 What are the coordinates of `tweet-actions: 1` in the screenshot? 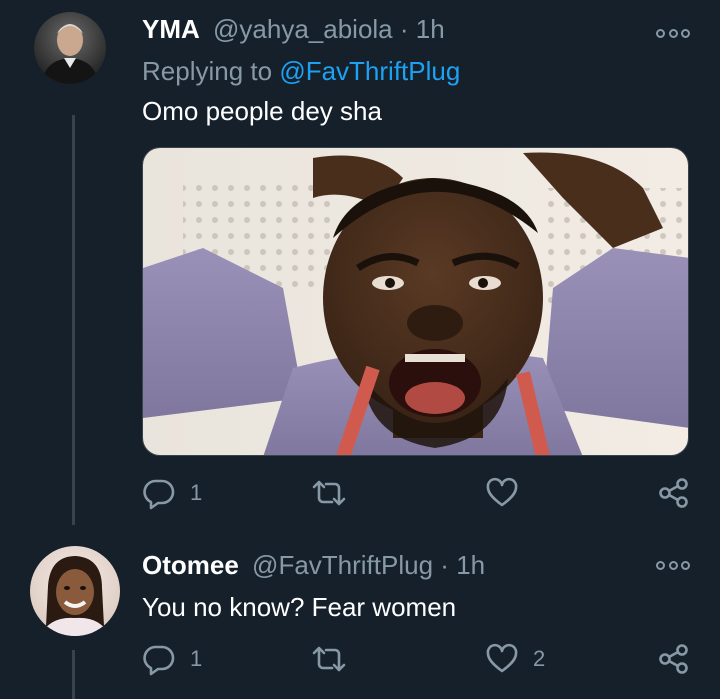 It's located at (416, 493).